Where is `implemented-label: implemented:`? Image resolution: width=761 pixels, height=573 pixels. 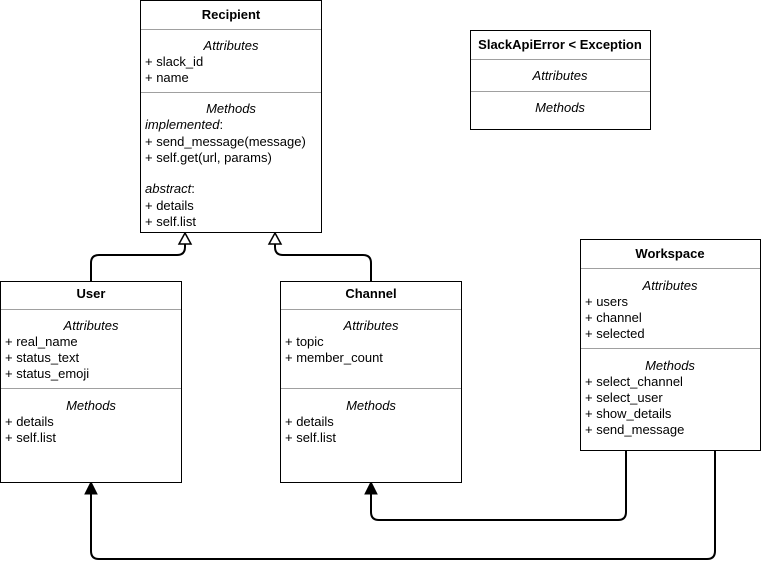
implemented-label: implemented: is located at coordinates (184, 124).